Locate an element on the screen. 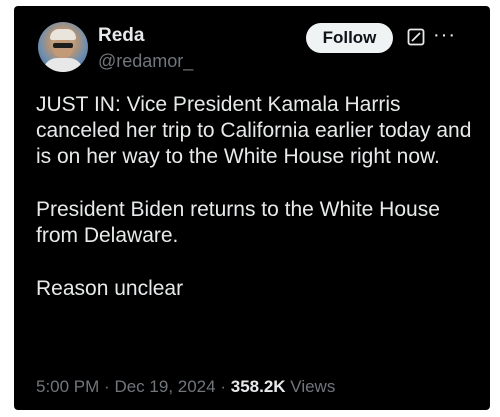  tweet-date: Dec 19, 2024 is located at coordinates (164, 386).